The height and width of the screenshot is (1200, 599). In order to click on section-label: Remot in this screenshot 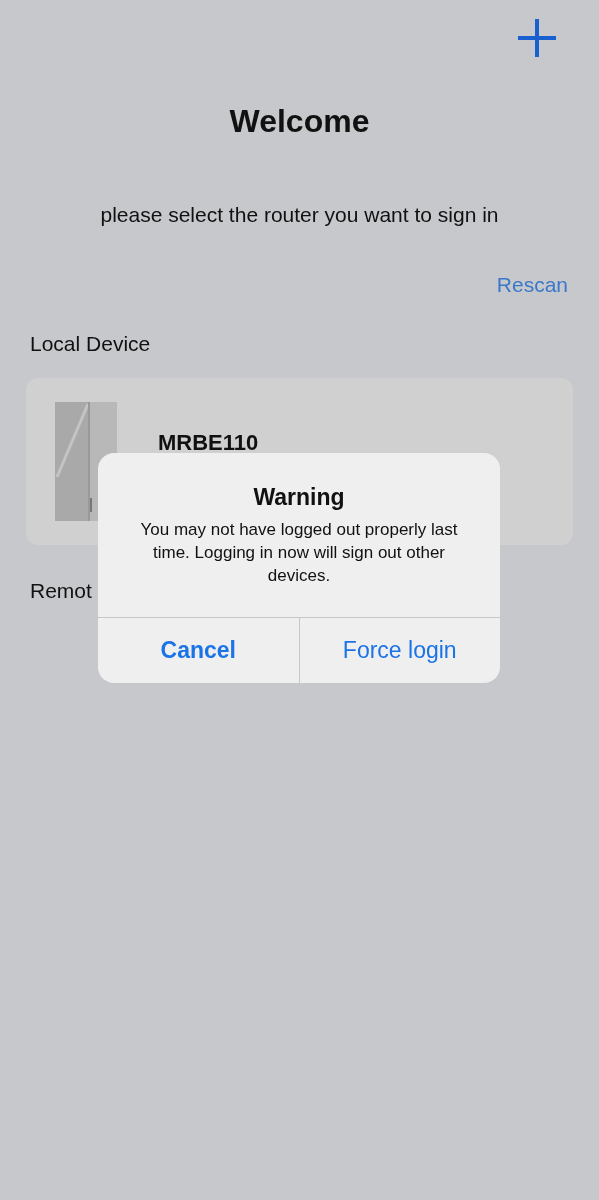, I will do `click(61, 590)`.